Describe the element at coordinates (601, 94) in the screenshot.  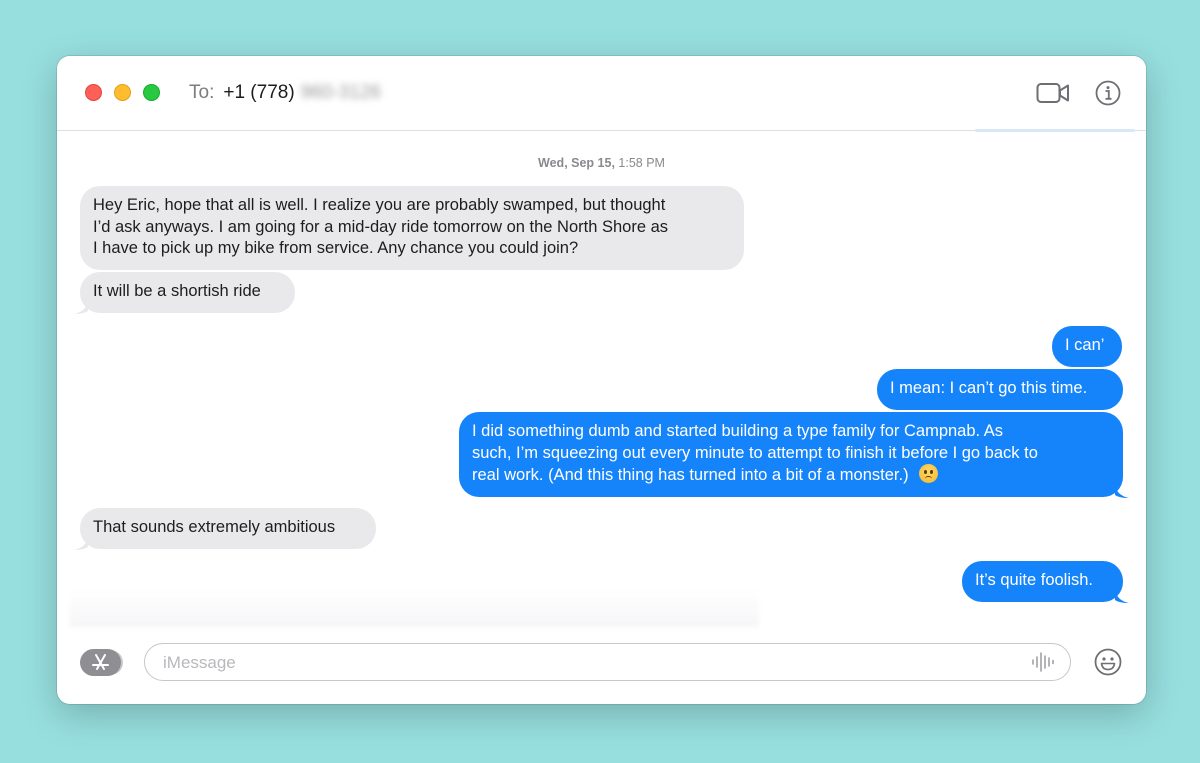
I see `title-bar: To: +1 (778) 960-3126` at that location.